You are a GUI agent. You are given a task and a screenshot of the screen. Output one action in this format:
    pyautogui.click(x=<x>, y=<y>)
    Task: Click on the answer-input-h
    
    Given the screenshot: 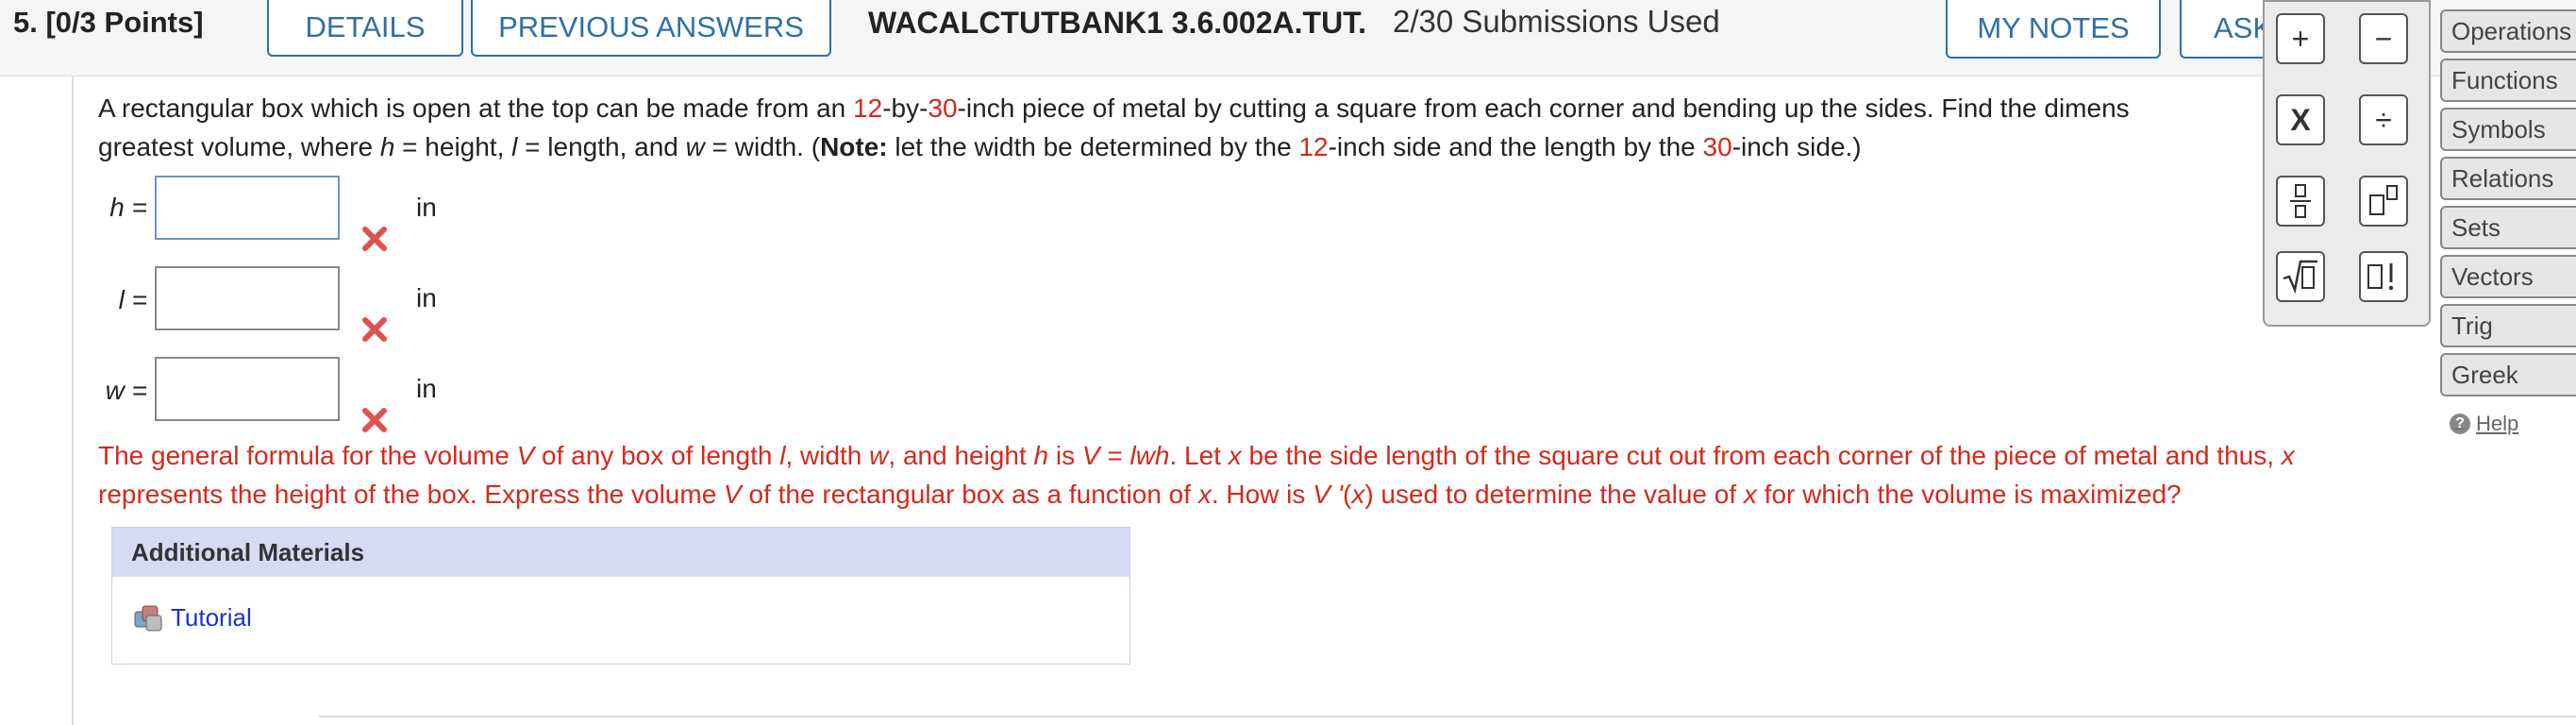 What is the action you would take?
    pyautogui.click(x=247, y=208)
    